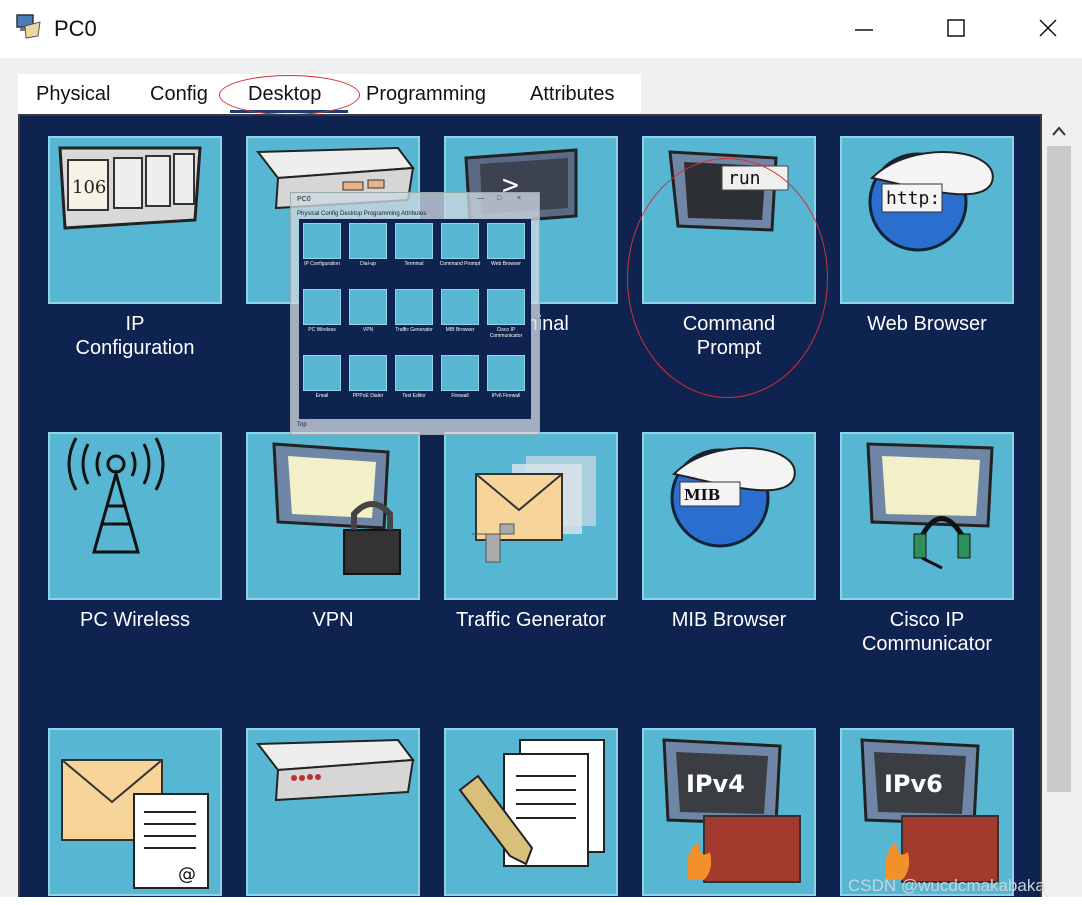 This screenshot has height=905, width=1082. I want to click on tile-vpn, so click(333, 516).